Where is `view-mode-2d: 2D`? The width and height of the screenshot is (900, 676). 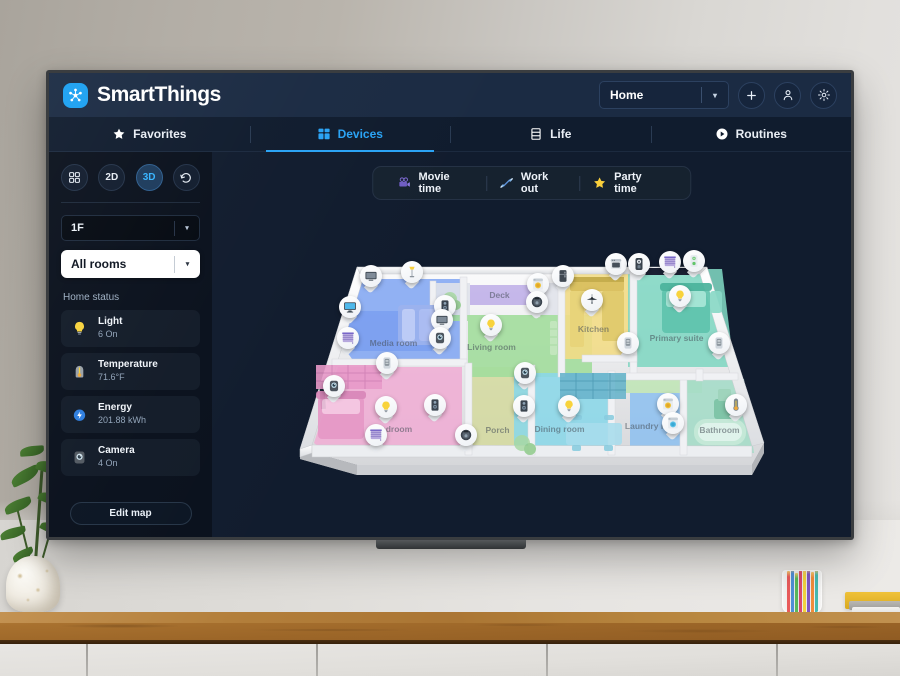
view-mode-2d: 2D is located at coordinates (112, 177).